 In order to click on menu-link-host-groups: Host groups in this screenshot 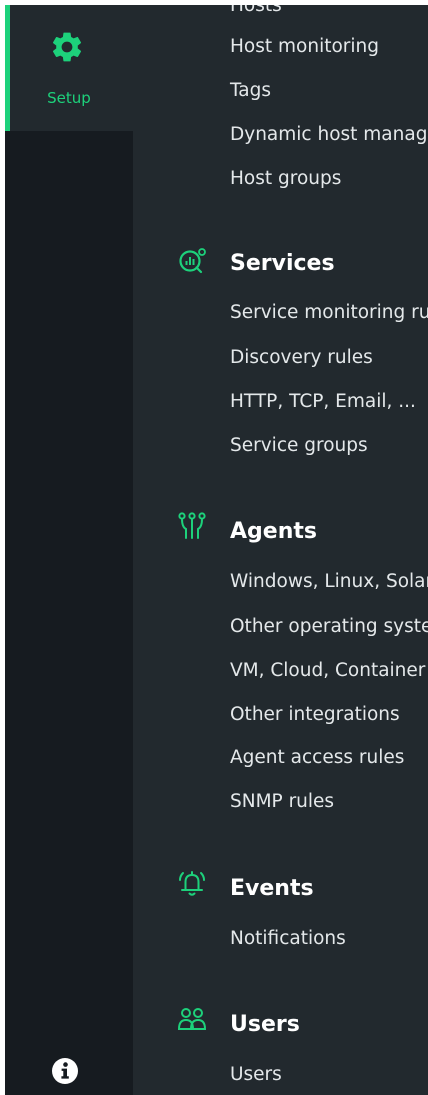, I will do `click(285, 179)`.